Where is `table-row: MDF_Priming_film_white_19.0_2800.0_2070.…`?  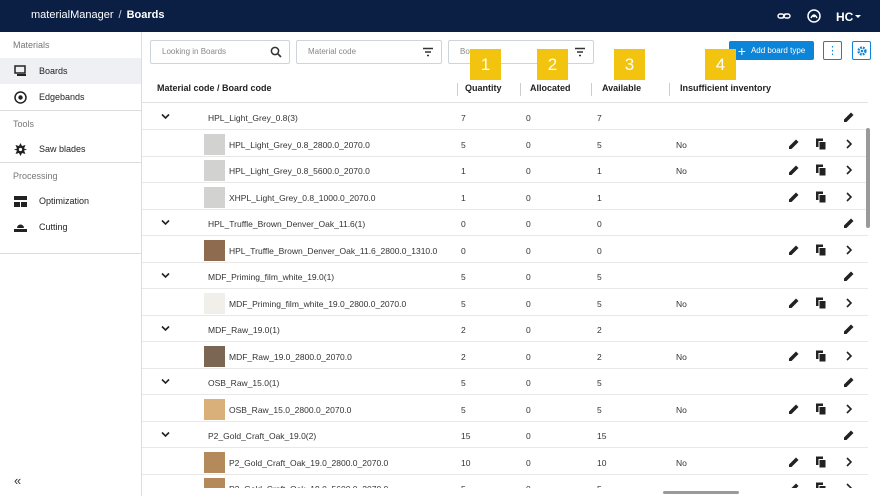
table-row: MDF_Priming_film_white_19.0_2800.0_2070.… is located at coordinates (505, 303).